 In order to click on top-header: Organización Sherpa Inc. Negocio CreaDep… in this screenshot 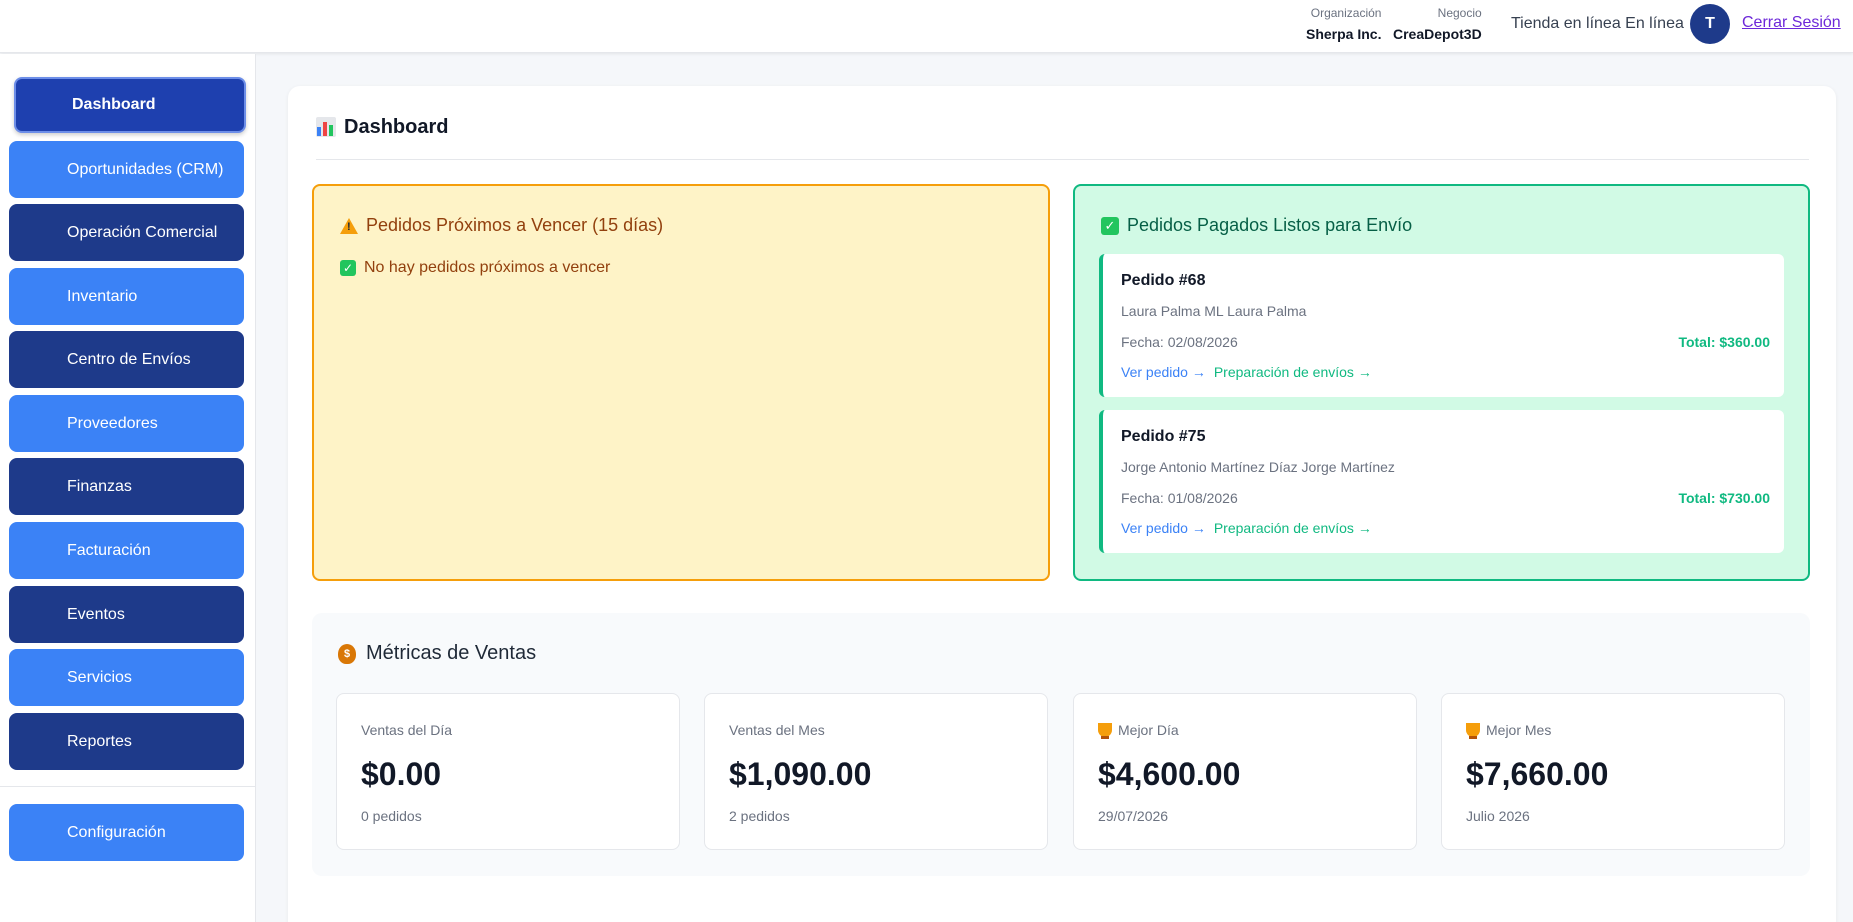, I will do `click(926, 26)`.